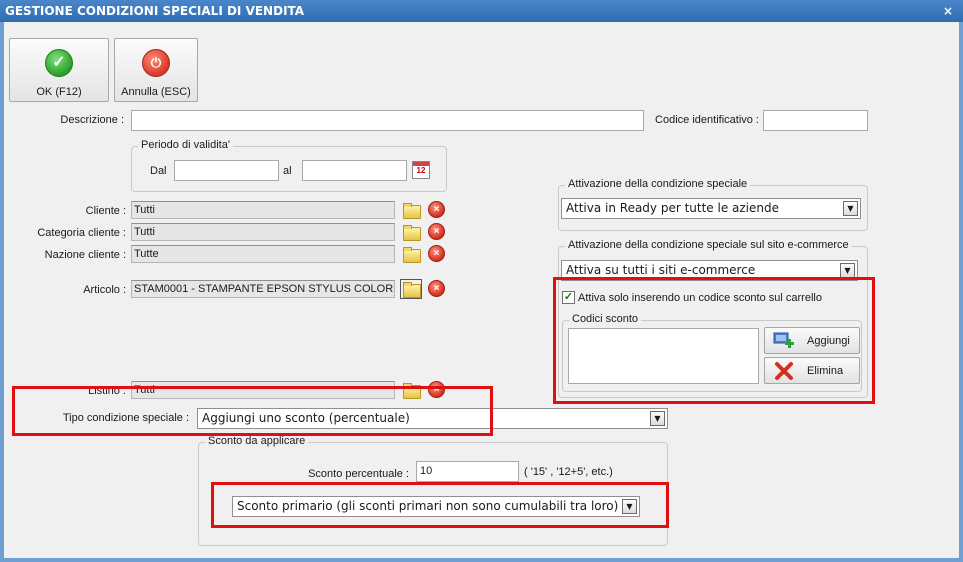  I want to click on descrizione-input, so click(387, 120).